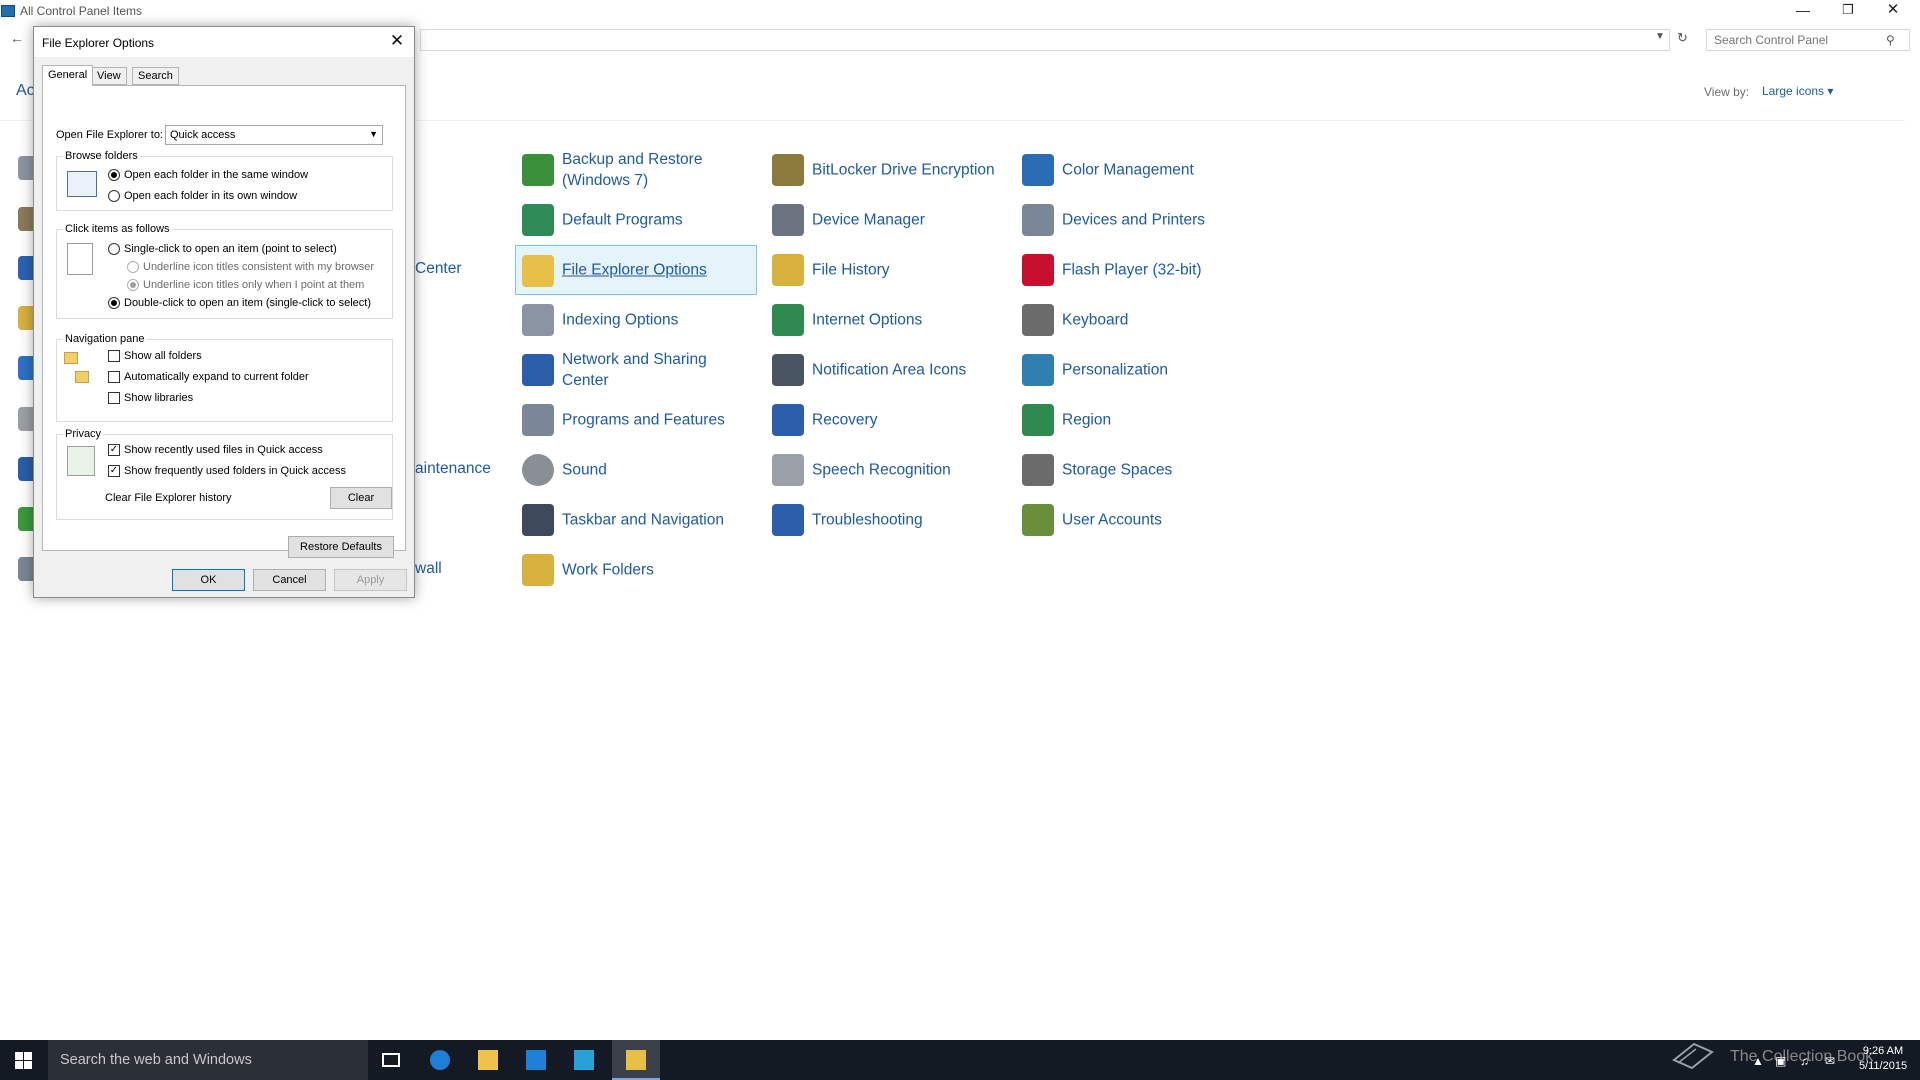  What do you see at coordinates (488, 1060) in the screenshot?
I see `file-explorer-button` at bounding box center [488, 1060].